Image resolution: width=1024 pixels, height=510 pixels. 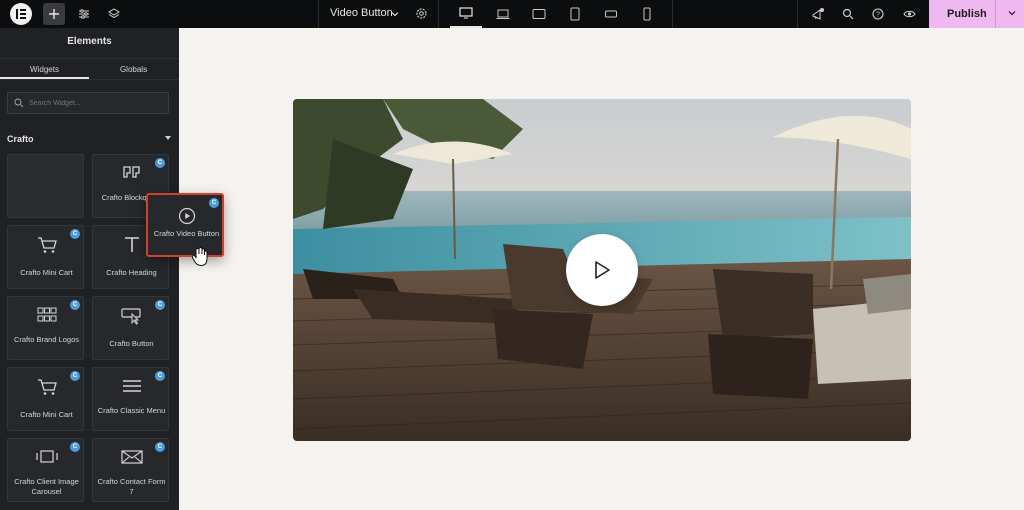 I want to click on widget-label: Crafto Button, so click(x=131, y=343).